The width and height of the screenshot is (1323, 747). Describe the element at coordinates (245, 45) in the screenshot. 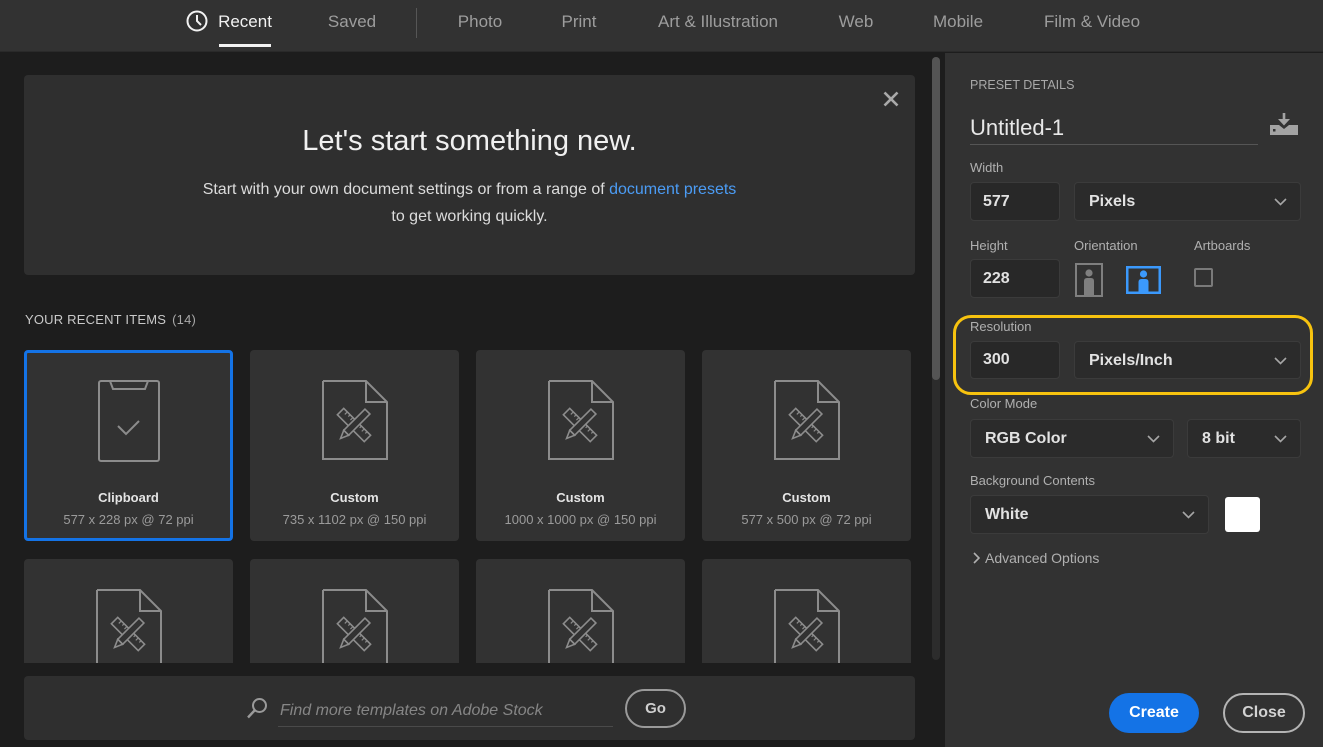

I see `active-tab-indicator` at that location.